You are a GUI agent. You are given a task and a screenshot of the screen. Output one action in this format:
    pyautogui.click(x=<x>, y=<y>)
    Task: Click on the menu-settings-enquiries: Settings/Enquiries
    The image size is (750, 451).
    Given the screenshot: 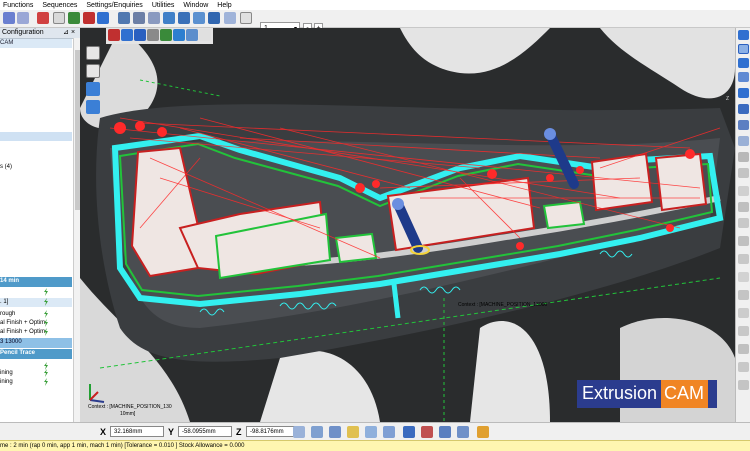 What is the action you would take?
    pyautogui.click(x=115, y=5)
    